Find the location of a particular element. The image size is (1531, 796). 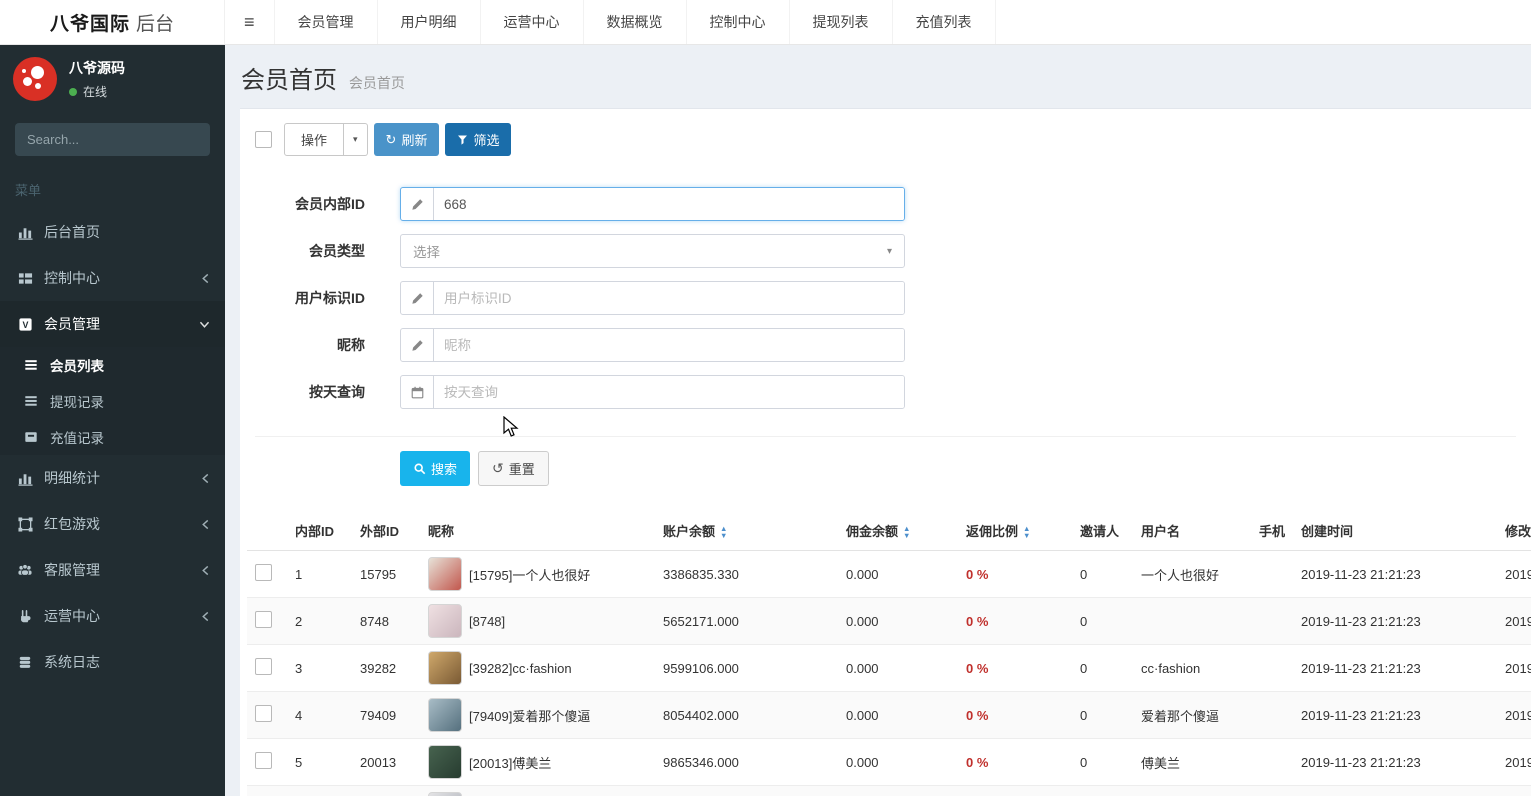

column-checkbox is located at coordinates (267, 531).